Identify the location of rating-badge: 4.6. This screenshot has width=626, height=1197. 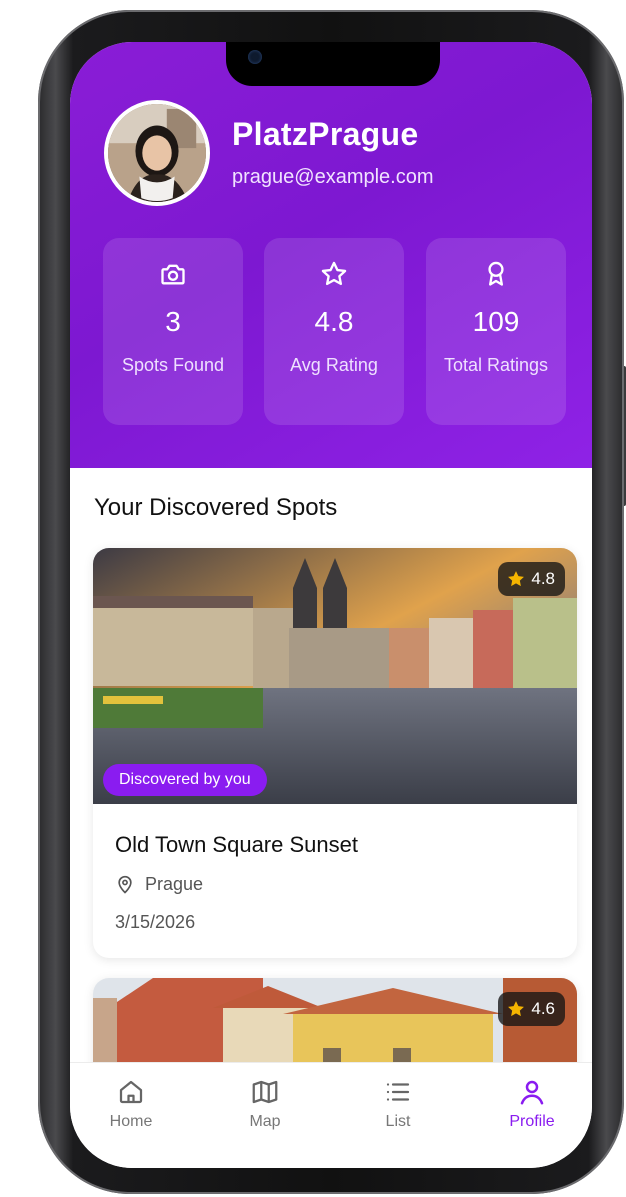
(531, 1009).